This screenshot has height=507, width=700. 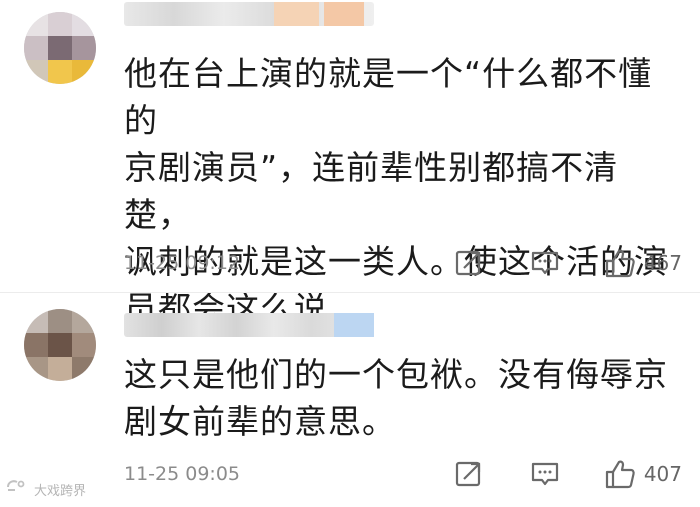 What do you see at coordinates (662, 474) in the screenshot?
I see `like-count: 407` at bounding box center [662, 474].